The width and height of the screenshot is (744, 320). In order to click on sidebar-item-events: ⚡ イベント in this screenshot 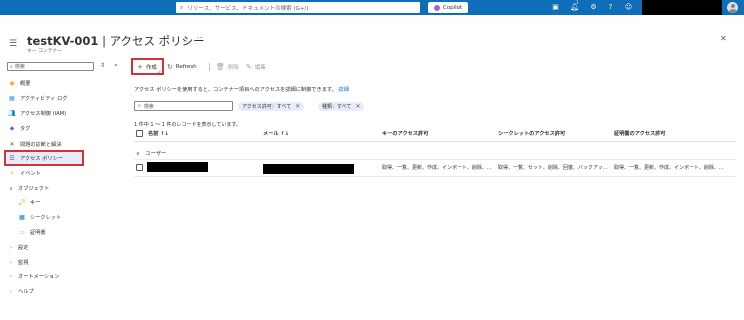, I will do `click(68, 173)`.